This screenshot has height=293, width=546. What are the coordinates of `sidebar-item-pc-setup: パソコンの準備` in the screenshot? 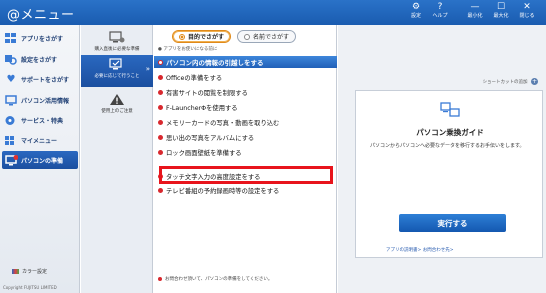 It's located at (40, 160).